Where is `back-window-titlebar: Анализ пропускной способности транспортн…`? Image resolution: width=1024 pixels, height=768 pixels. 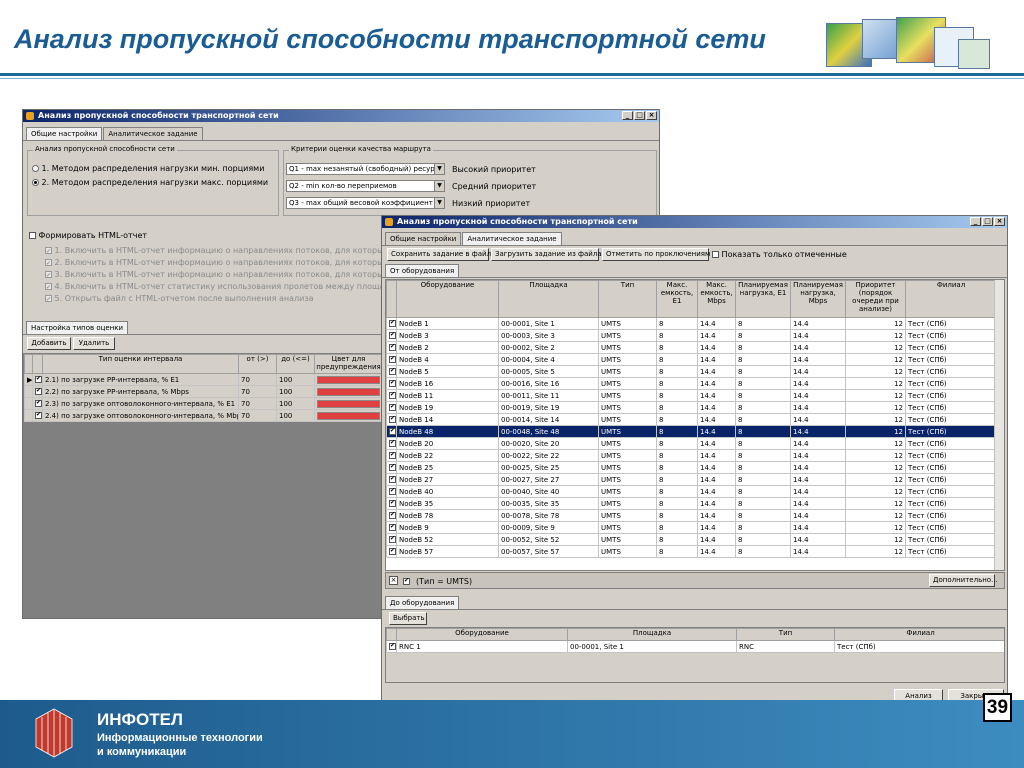
back-window-titlebar: Анализ пропускной способности транспортн… is located at coordinates (341, 116).